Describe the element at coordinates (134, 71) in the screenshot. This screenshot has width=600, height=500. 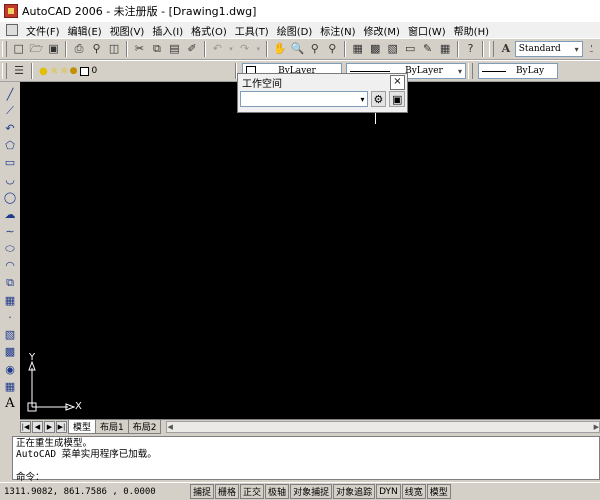
I see `layer-select: ● ☼ ☼ ● 0` at that location.